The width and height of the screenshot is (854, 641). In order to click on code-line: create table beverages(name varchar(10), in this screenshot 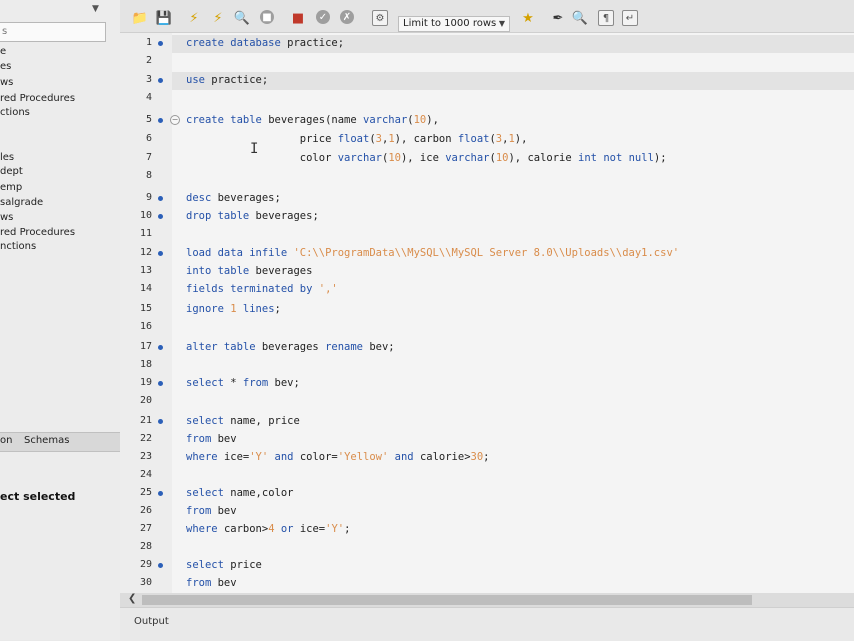, I will do `click(312, 120)`.